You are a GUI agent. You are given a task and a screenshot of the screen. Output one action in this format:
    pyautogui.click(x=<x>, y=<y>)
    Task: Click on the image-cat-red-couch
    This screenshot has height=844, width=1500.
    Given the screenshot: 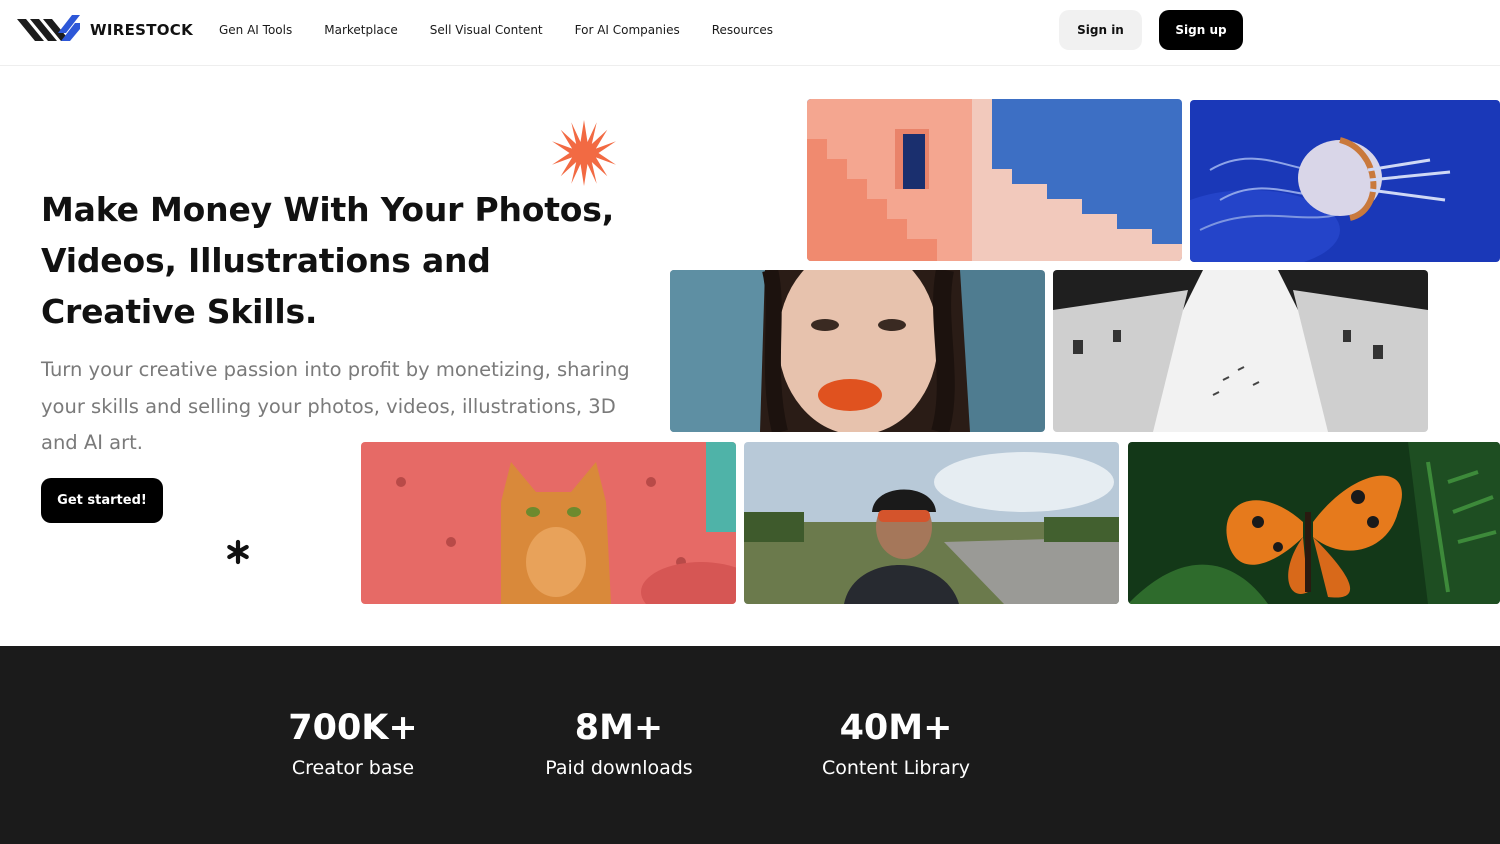 What is the action you would take?
    pyautogui.click(x=548, y=523)
    